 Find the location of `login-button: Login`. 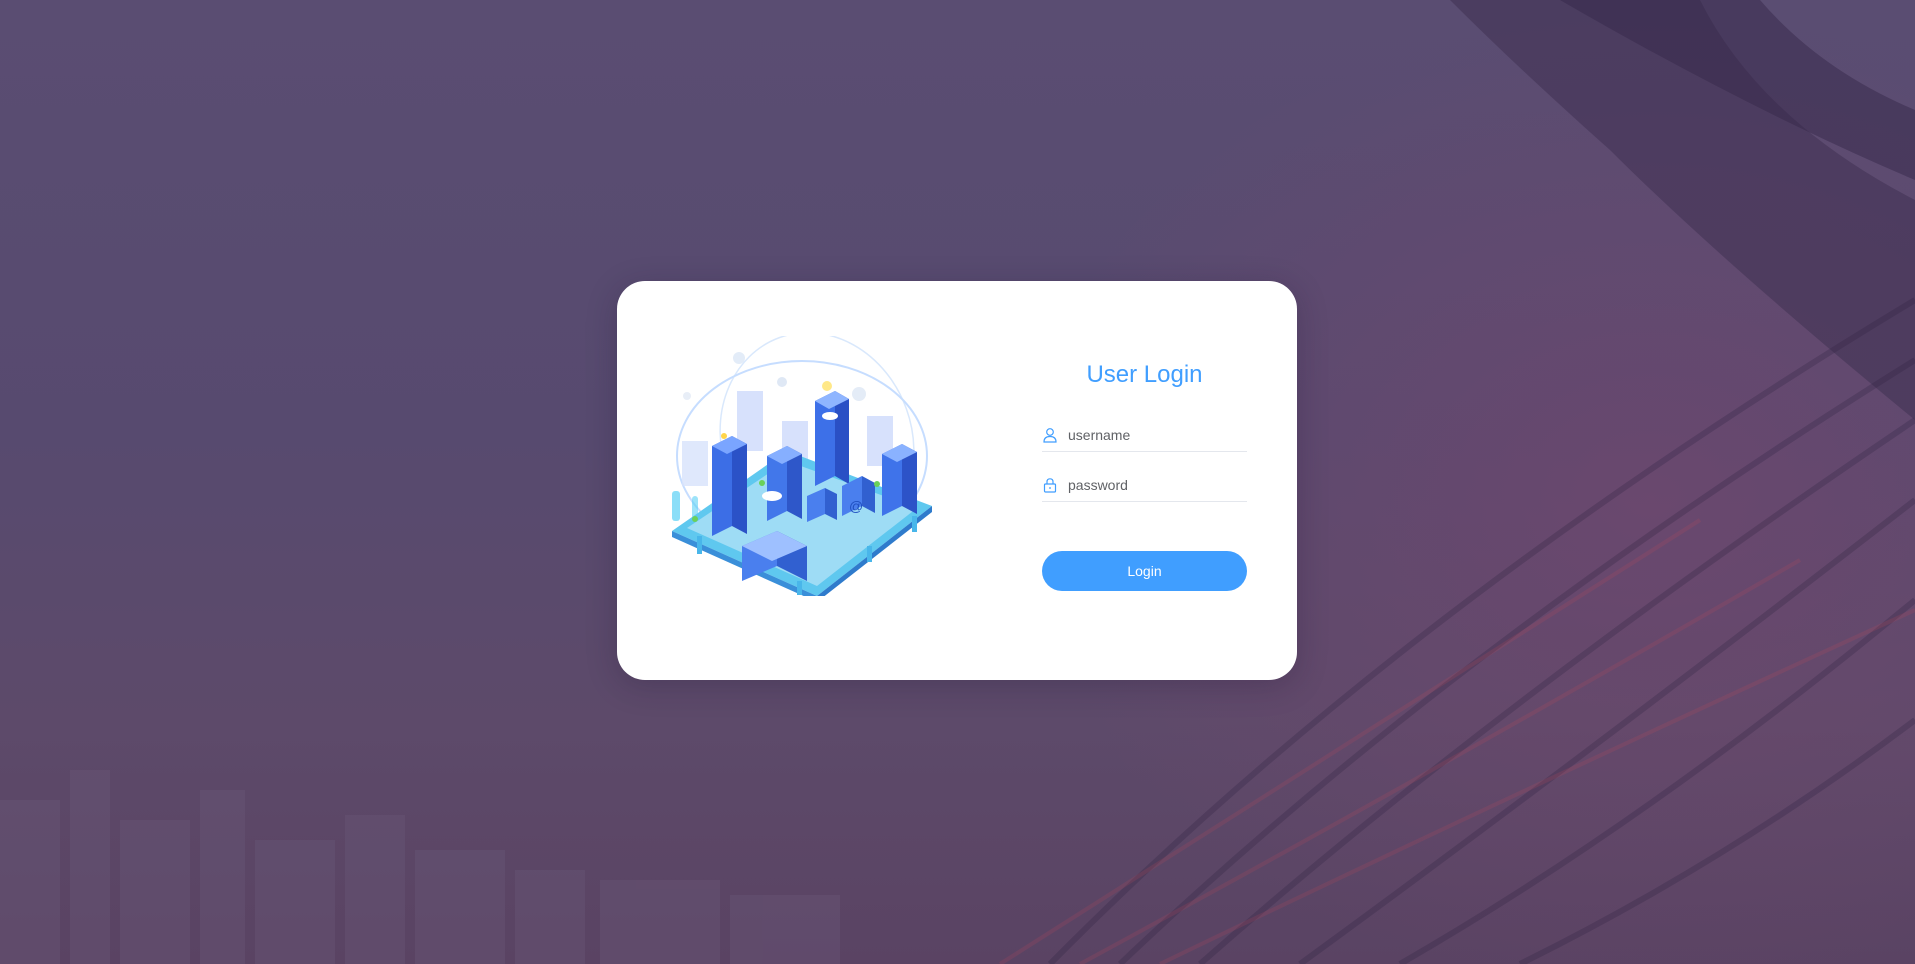

login-button: Login is located at coordinates (1144, 571).